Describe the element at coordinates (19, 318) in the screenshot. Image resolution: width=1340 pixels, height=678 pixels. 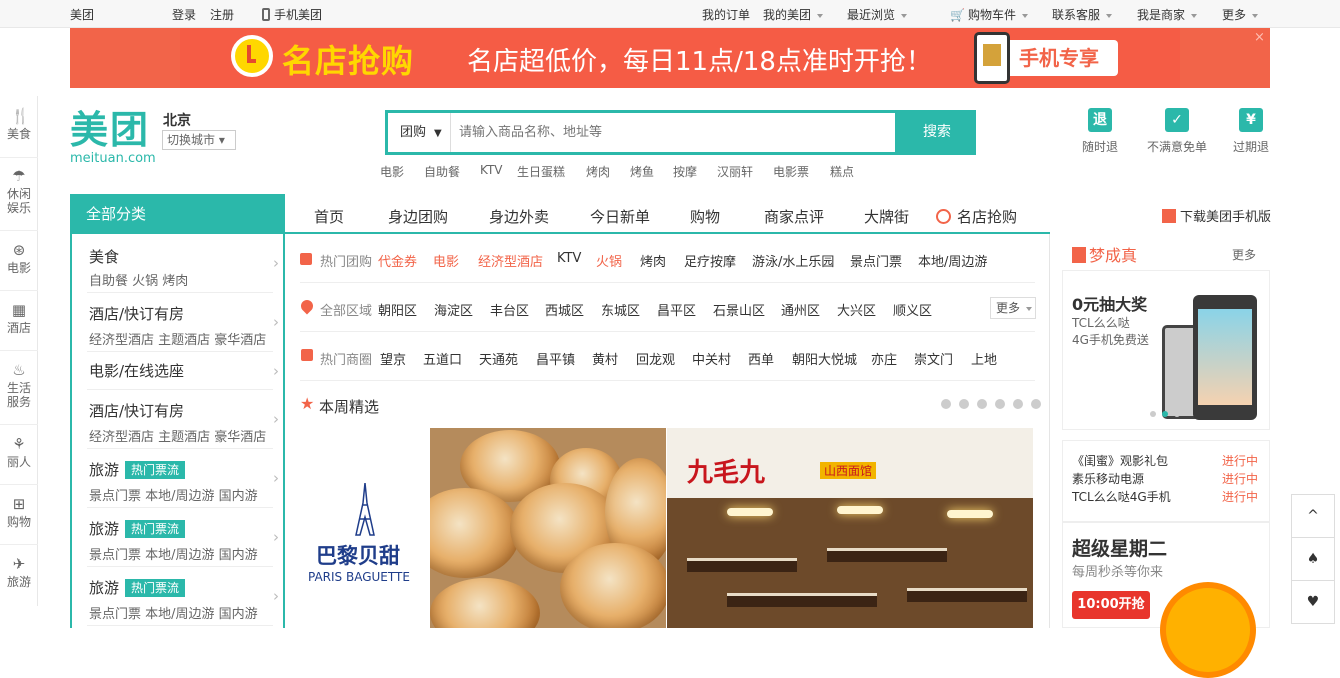
I see `rail-item-hotel: ▦ 酒店` at that location.